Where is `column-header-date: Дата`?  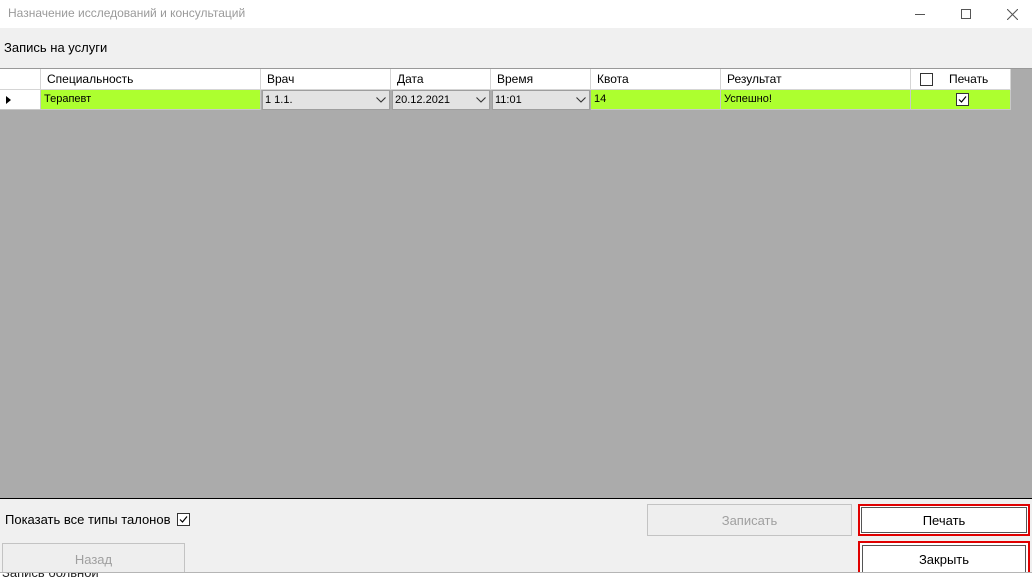 column-header-date: Дата is located at coordinates (441, 79).